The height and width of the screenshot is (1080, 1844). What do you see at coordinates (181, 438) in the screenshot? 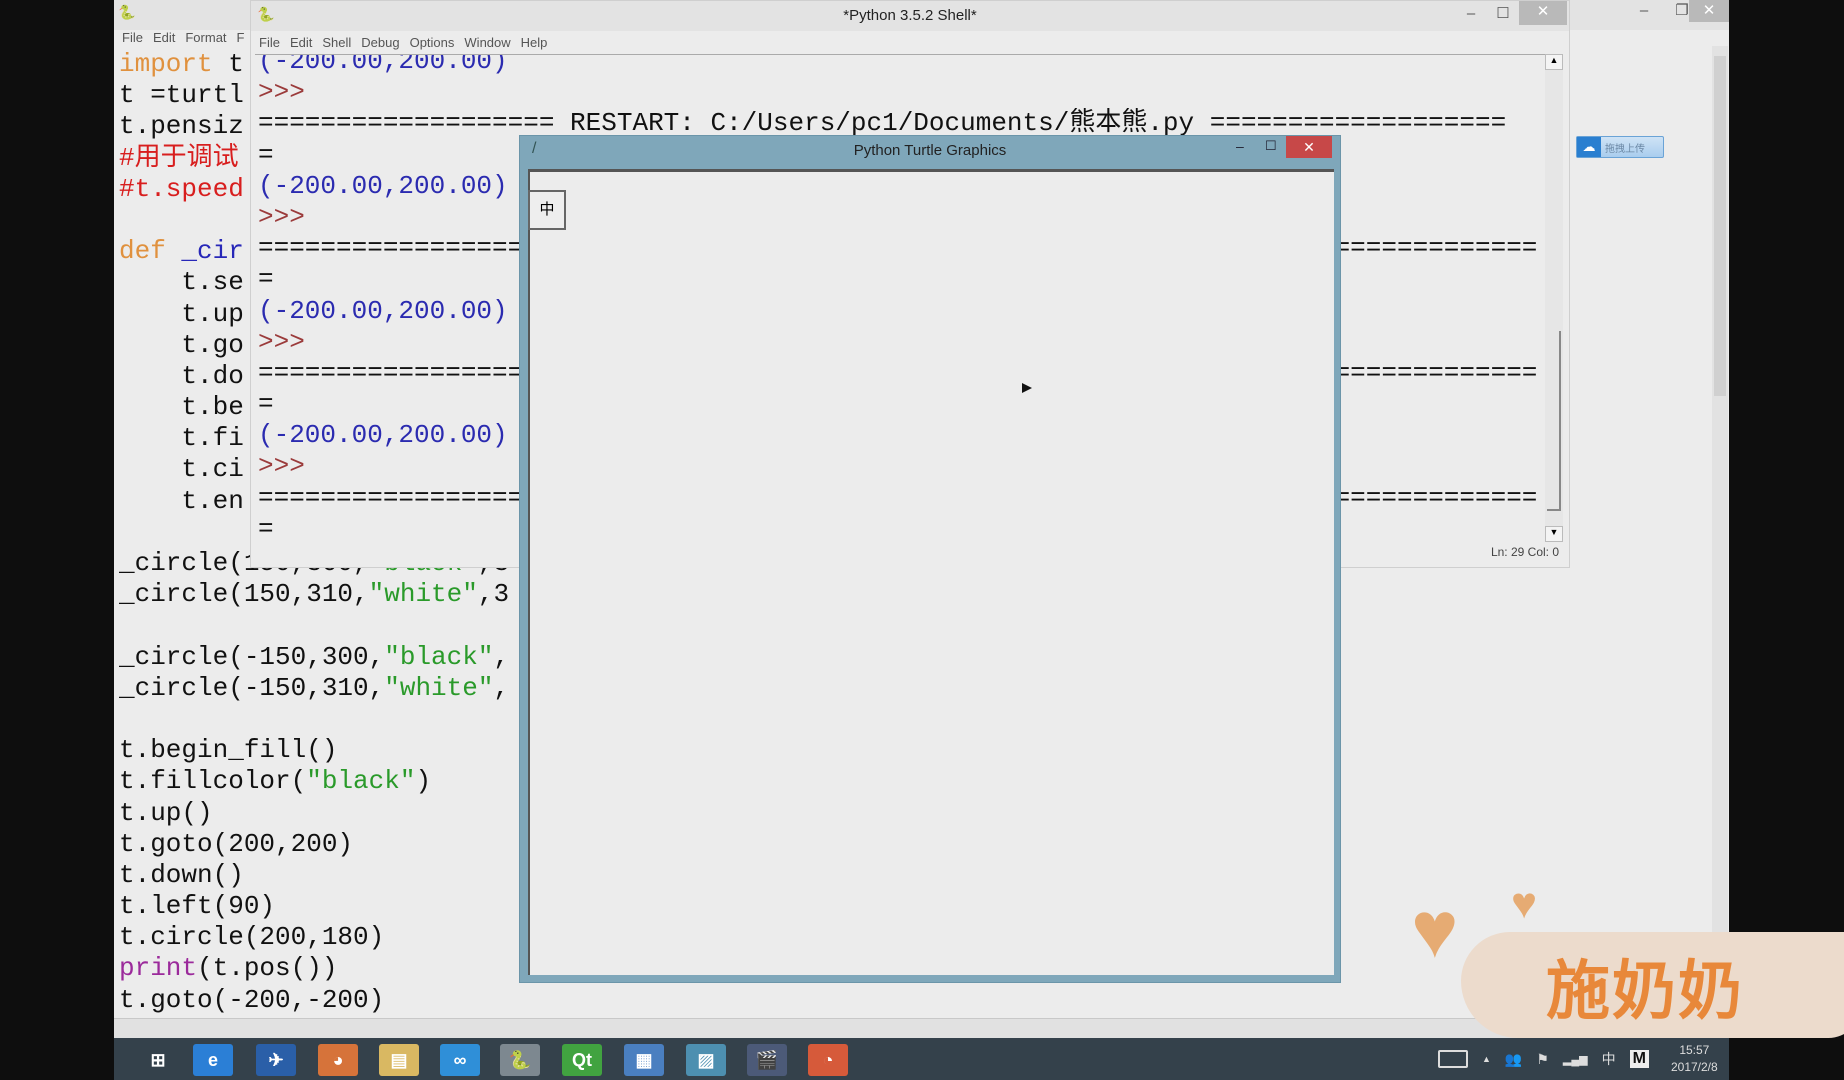
I see `code-token: t.fi` at bounding box center [181, 438].